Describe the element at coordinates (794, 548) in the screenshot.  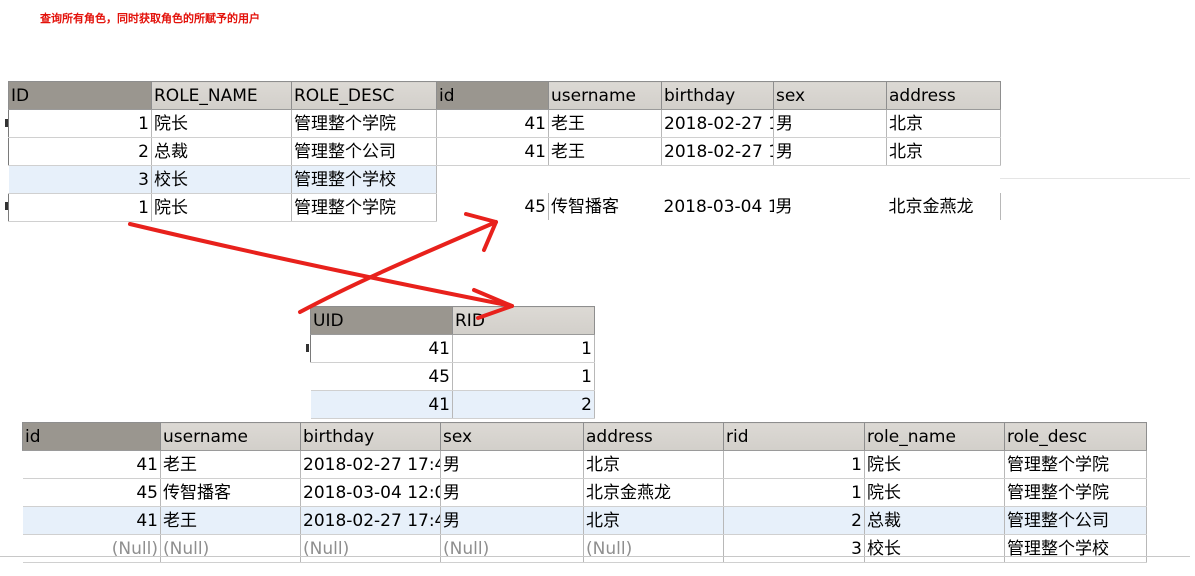
I see `cell-rid: 3` at that location.